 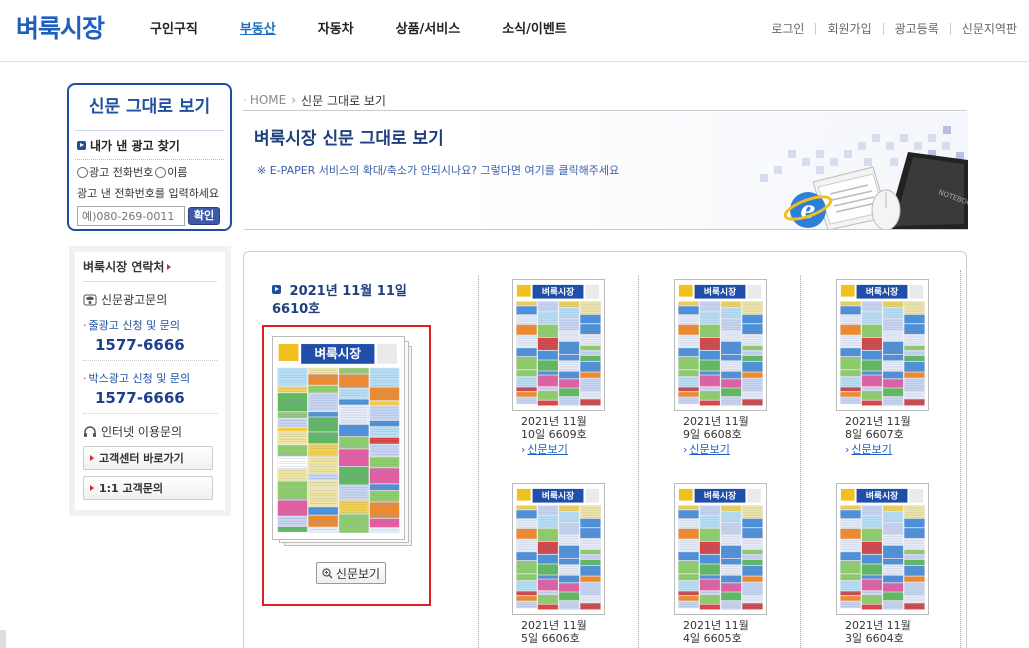 I want to click on nav-news: 소식/이벤트, so click(x=534, y=27).